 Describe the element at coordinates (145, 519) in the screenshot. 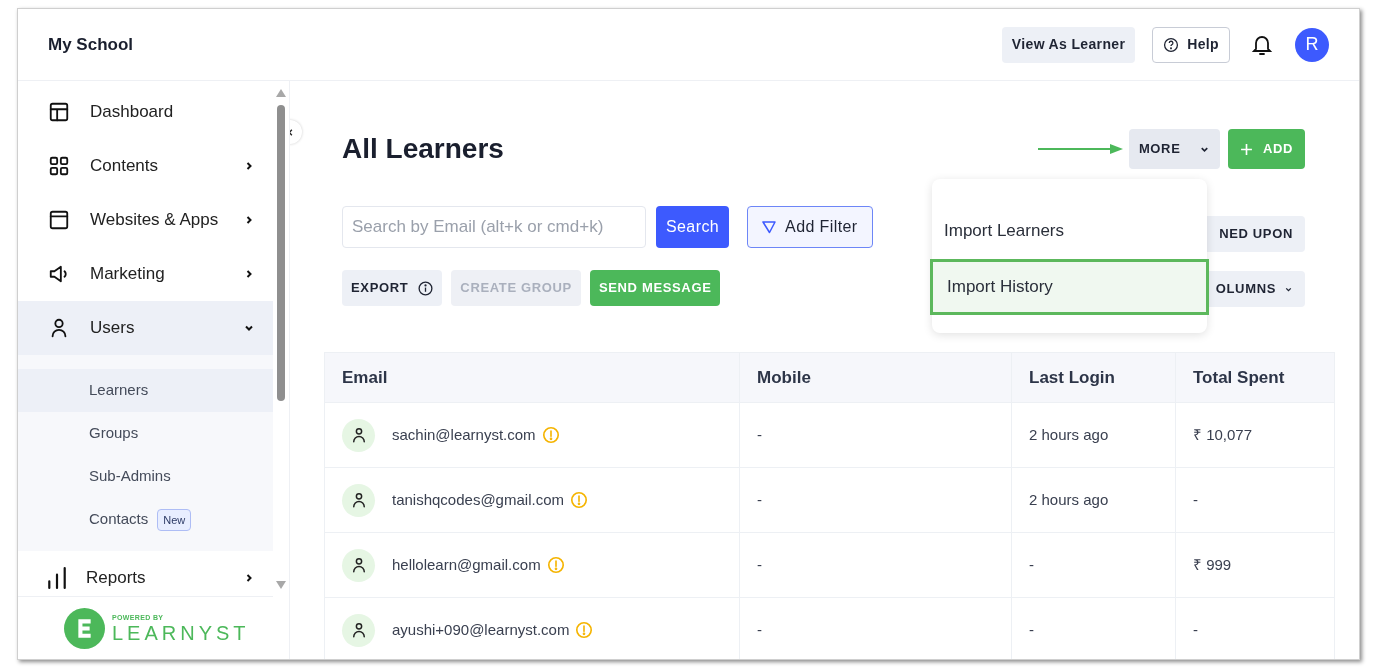

I see `sidebar-subitem: Contacts New` at that location.